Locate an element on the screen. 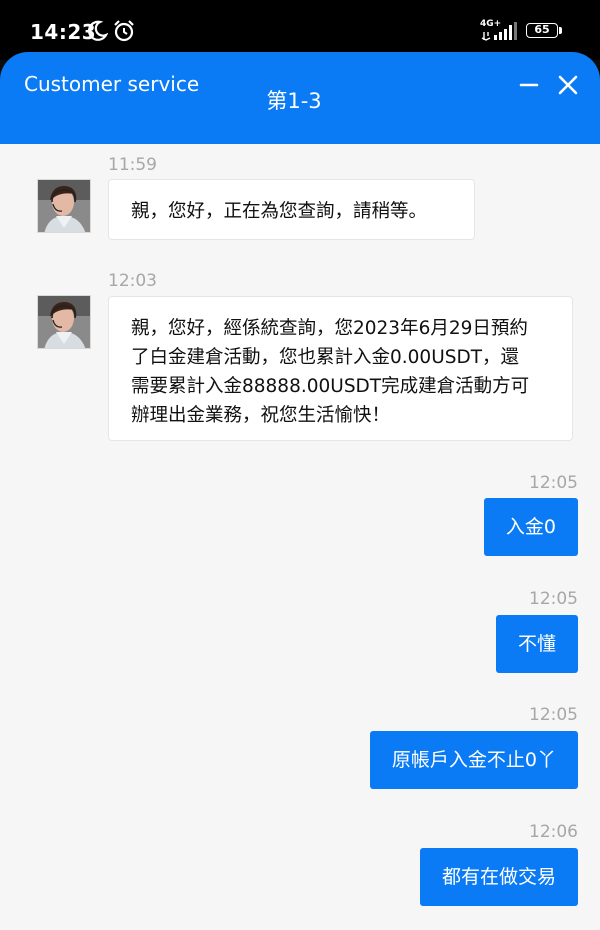 The width and height of the screenshot is (600, 930). status-bar: 14:23 4G+ 65 is located at coordinates (300, 30).